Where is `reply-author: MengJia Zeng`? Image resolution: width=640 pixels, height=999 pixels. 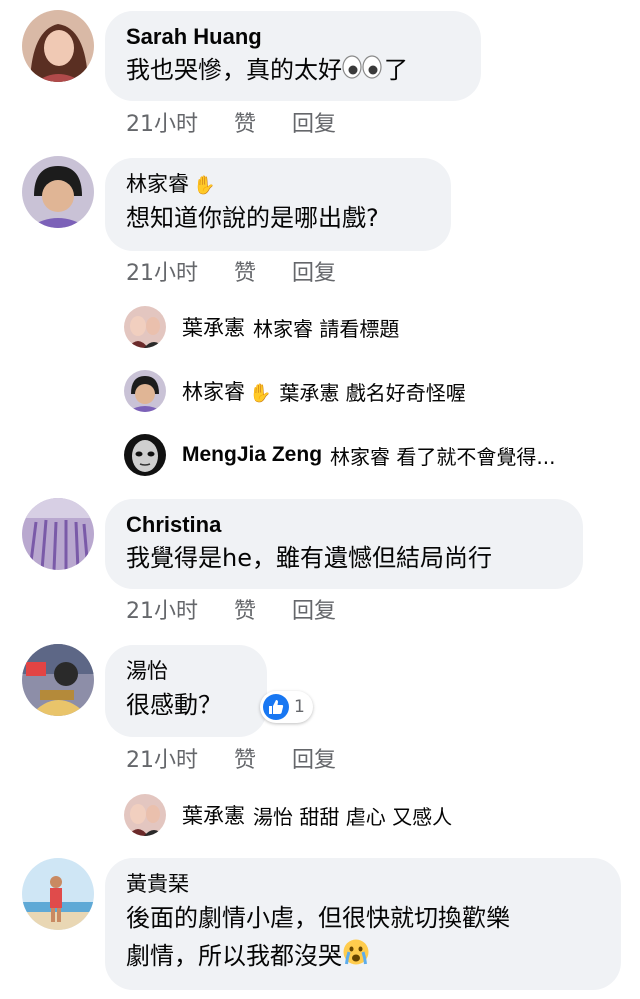 reply-author: MengJia Zeng is located at coordinates (252, 455).